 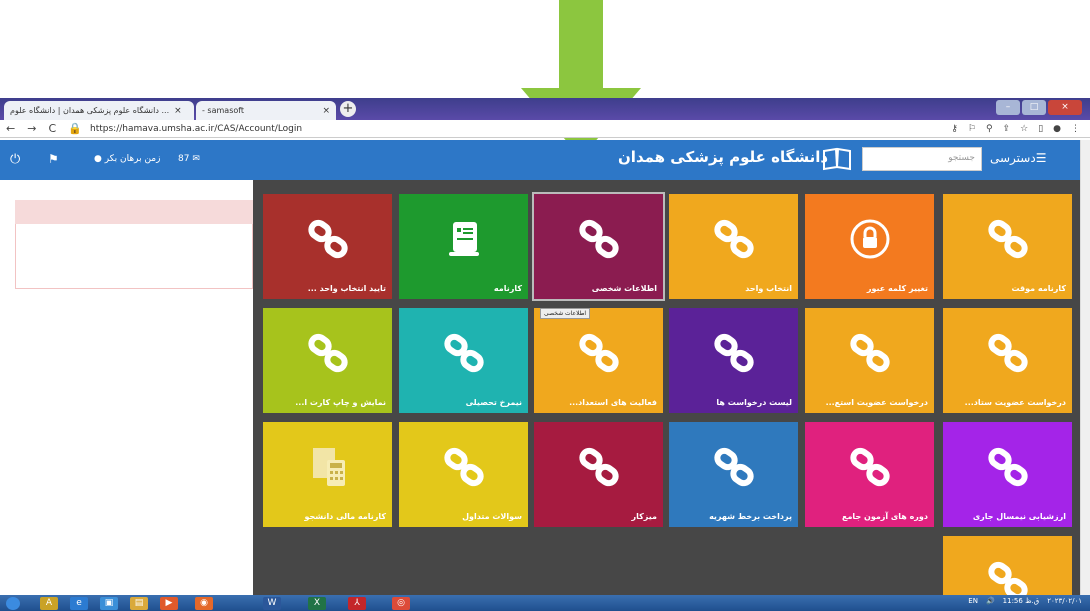 What do you see at coordinates (1019, 516) in the screenshot?
I see `tile-label: ارزشیابی نیمسال جاری` at bounding box center [1019, 516].